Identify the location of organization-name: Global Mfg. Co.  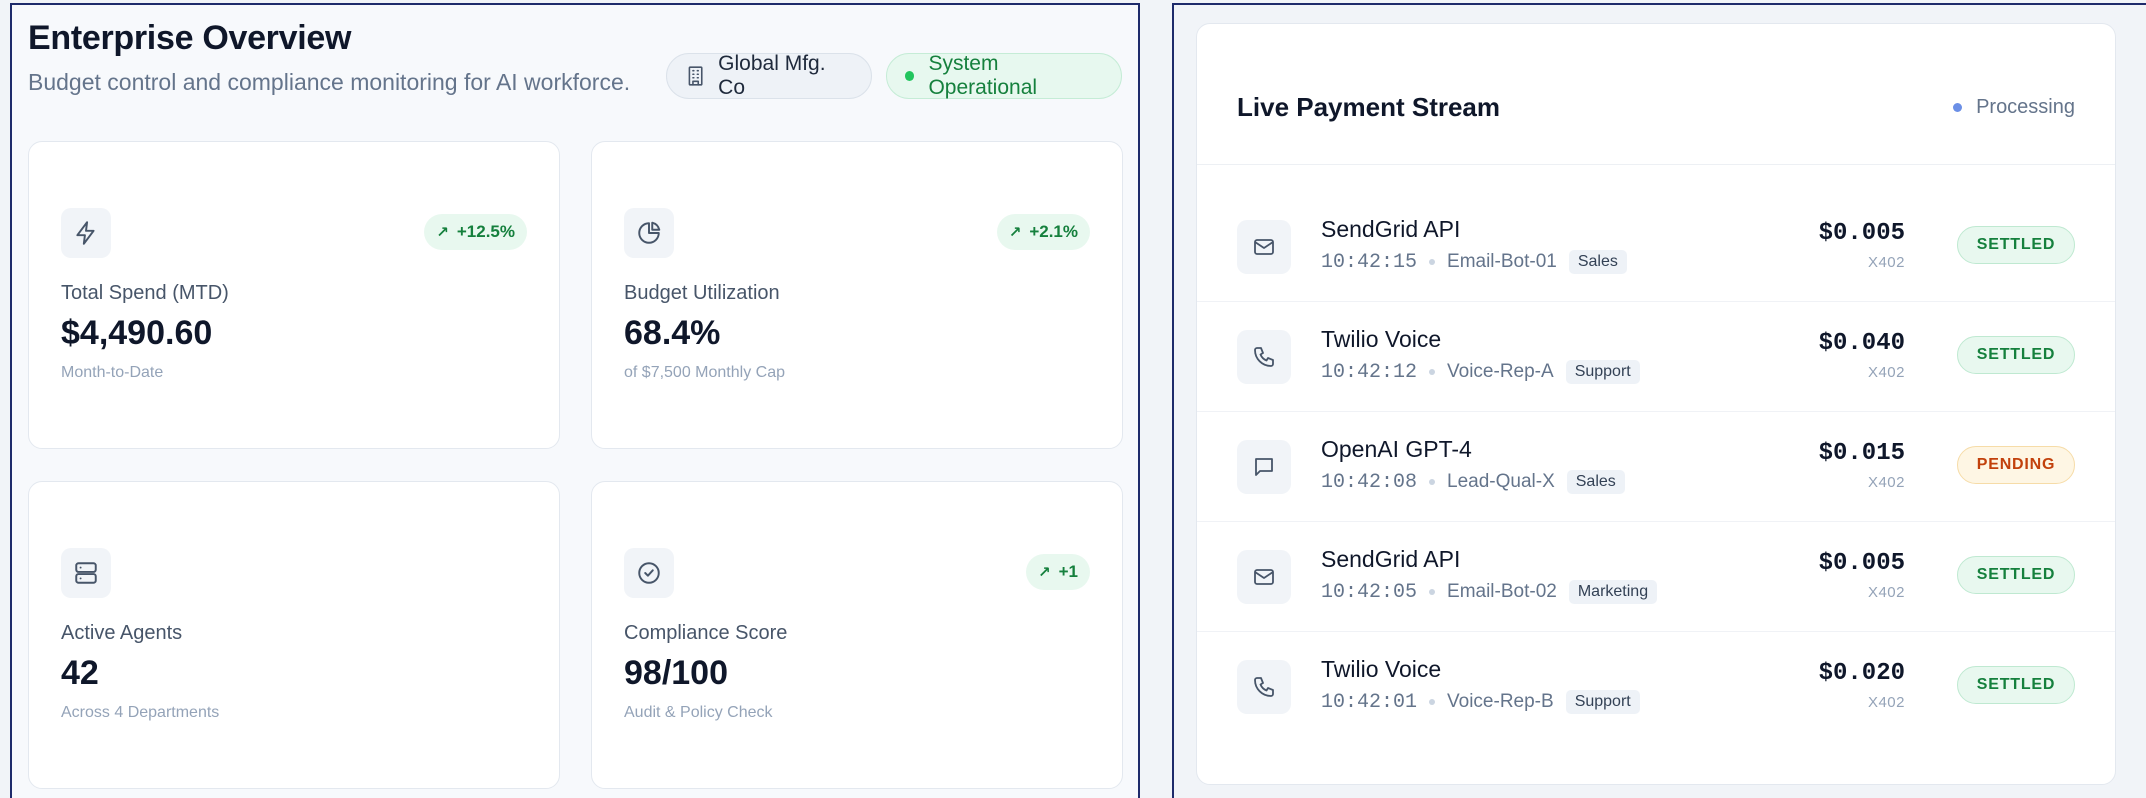
(772, 75).